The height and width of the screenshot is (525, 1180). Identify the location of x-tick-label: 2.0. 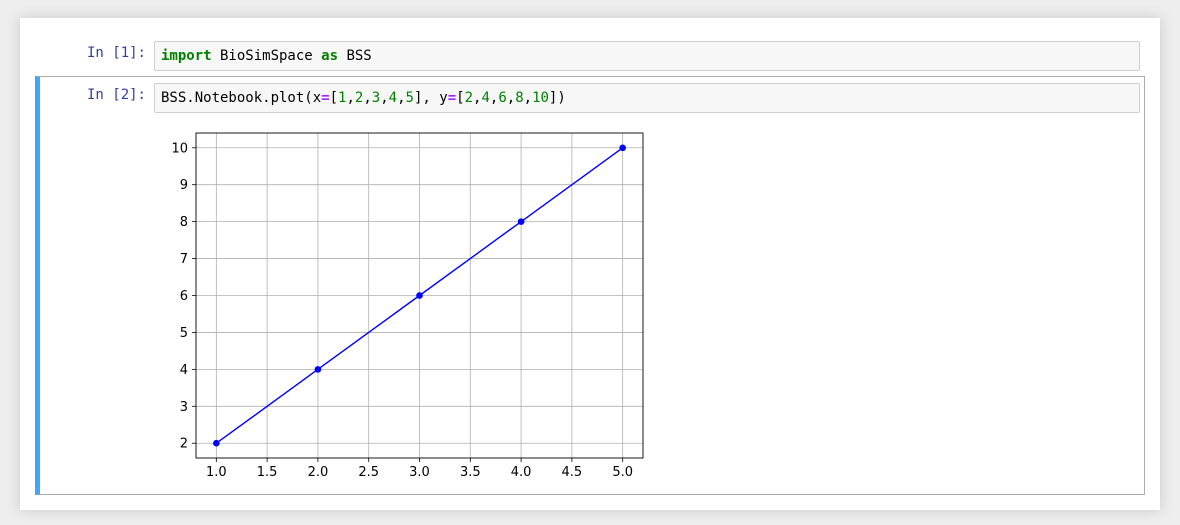
(318, 472).